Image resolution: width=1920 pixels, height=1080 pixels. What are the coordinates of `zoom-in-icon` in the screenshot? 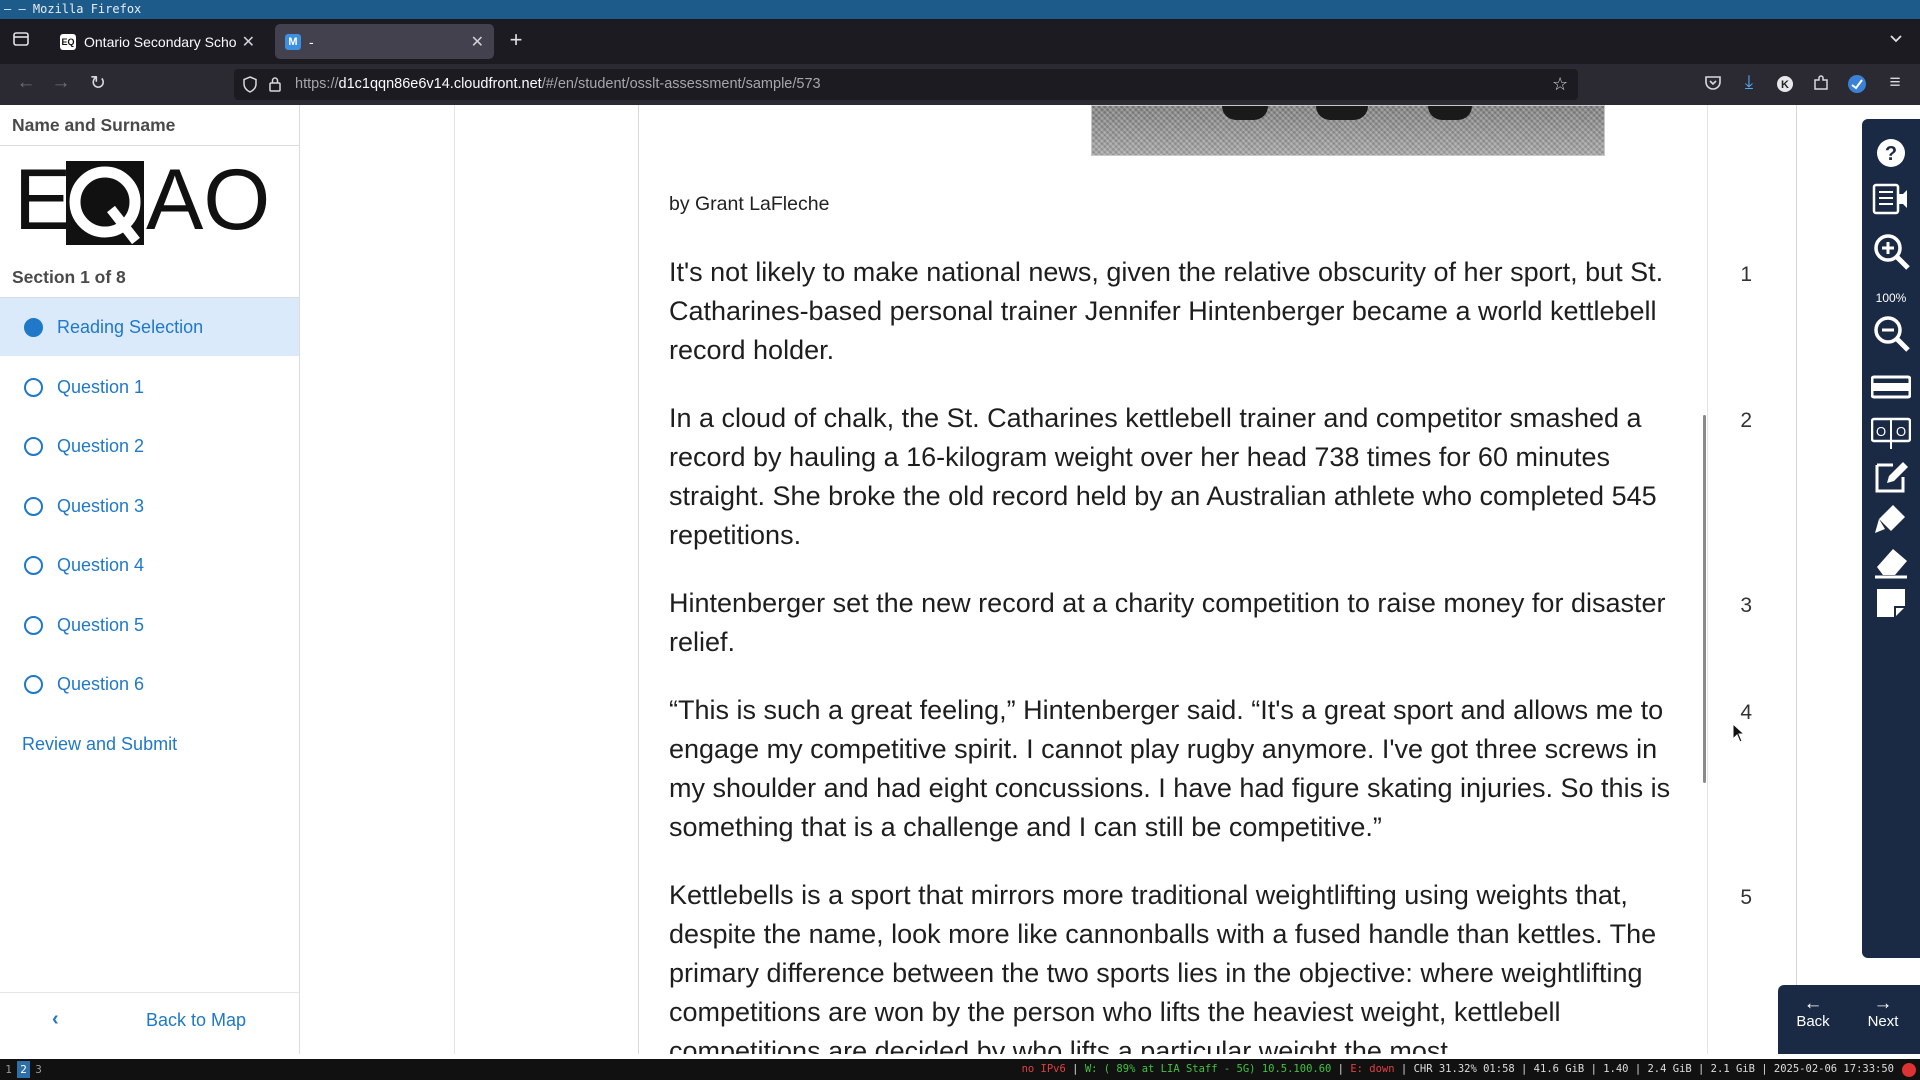 It's located at (1891, 251).